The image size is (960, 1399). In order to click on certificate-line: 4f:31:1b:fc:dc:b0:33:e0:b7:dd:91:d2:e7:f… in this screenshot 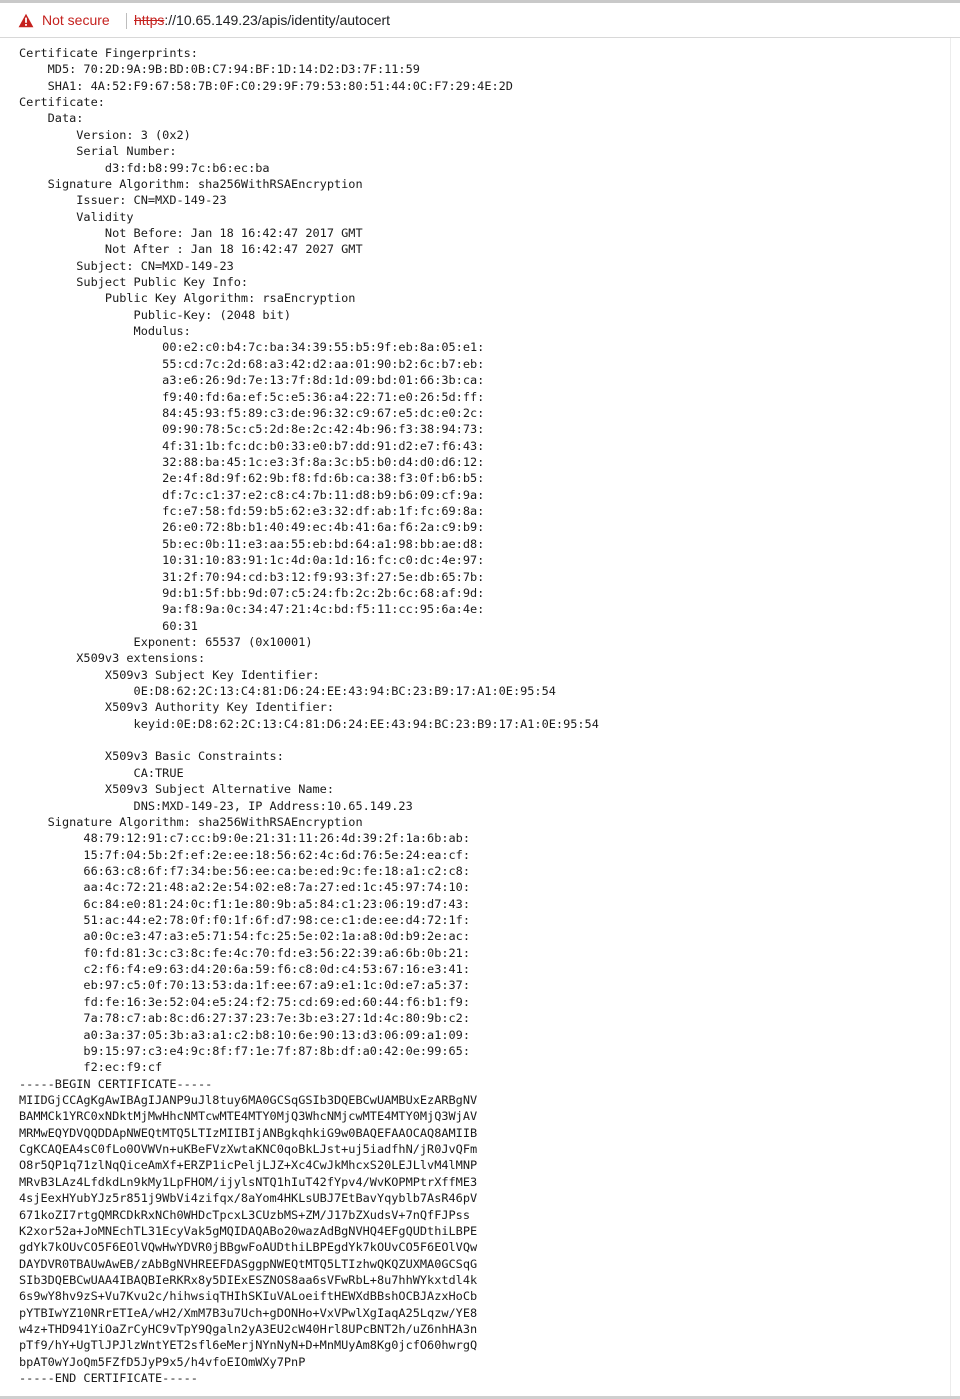, I will do `click(252, 445)`.